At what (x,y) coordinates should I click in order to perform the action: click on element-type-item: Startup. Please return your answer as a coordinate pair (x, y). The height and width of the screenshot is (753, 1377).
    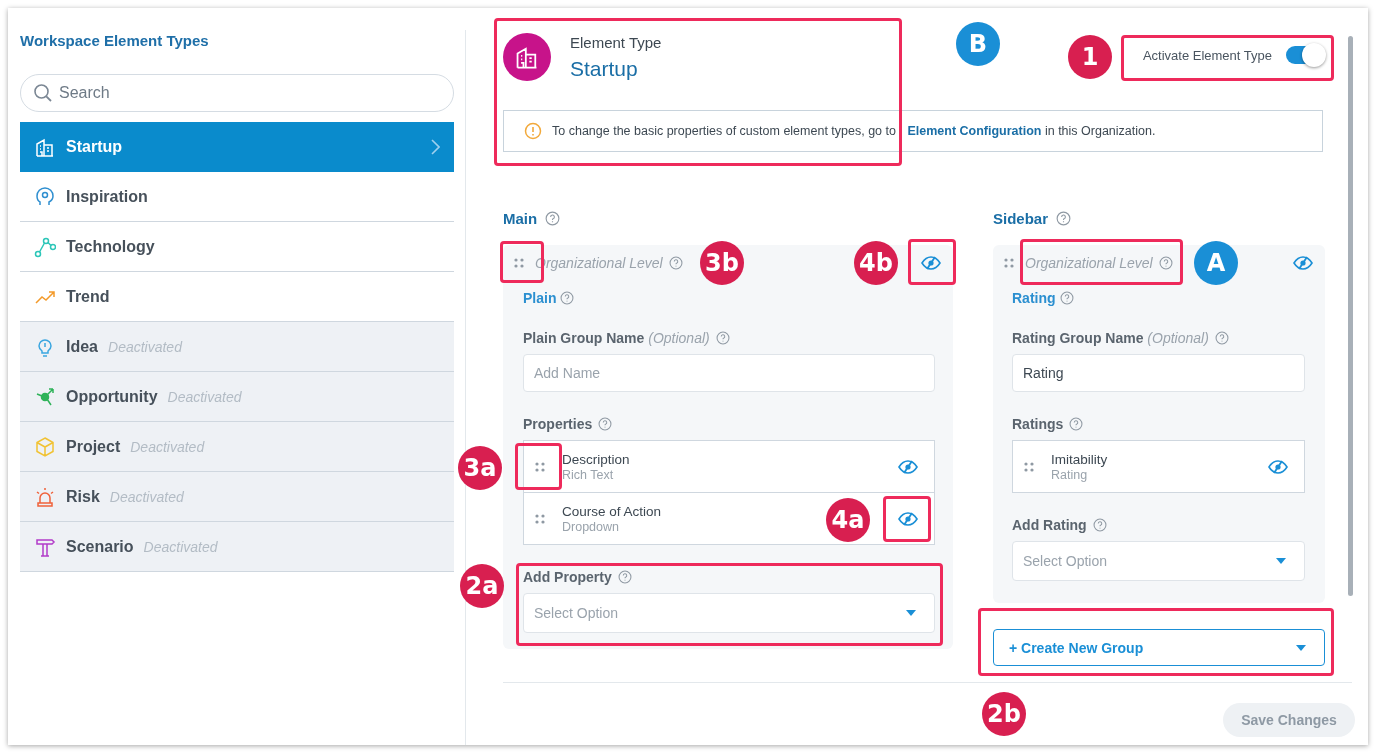
    Looking at the image, I should click on (237, 147).